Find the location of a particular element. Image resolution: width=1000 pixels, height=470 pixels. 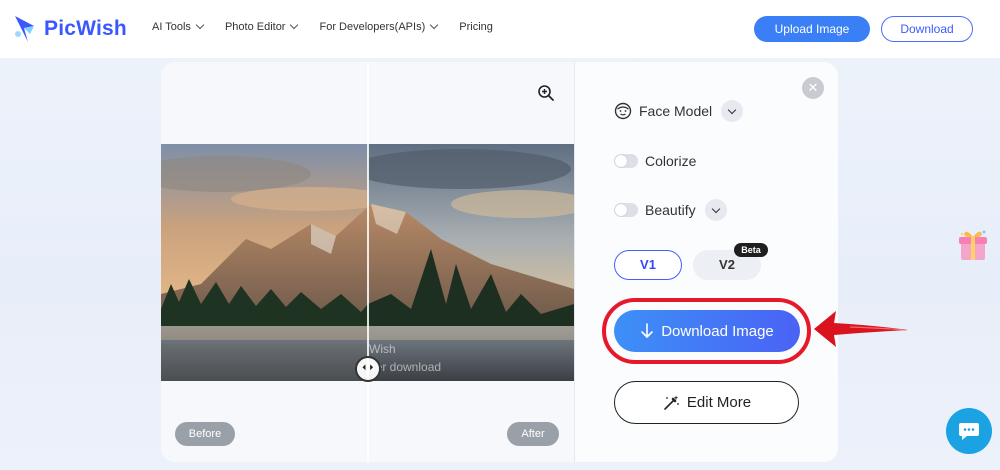

beautify-row: Beautify is located at coordinates (670, 210).